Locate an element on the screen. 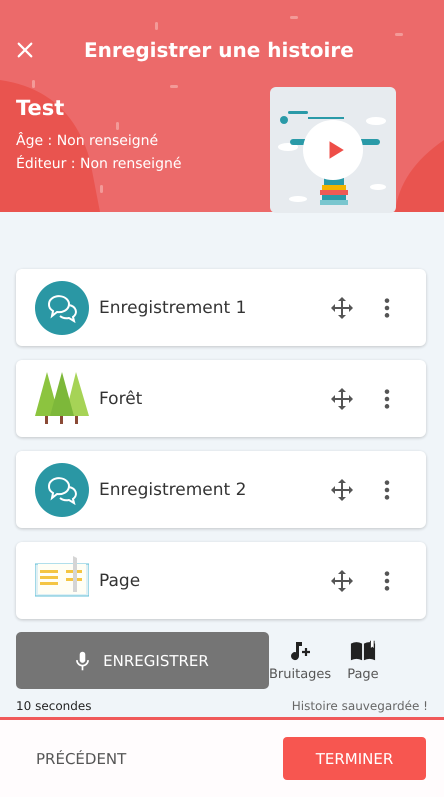 This screenshot has height=797, width=444. screen-title: Enregistrer une histoire is located at coordinates (219, 50).